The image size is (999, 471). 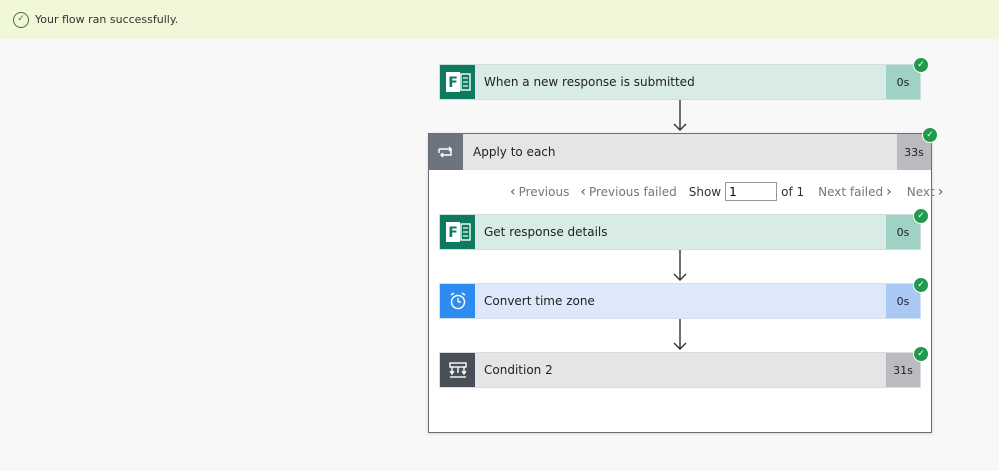 I want to click on next-button: Next ›, so click(x=927, y=192).